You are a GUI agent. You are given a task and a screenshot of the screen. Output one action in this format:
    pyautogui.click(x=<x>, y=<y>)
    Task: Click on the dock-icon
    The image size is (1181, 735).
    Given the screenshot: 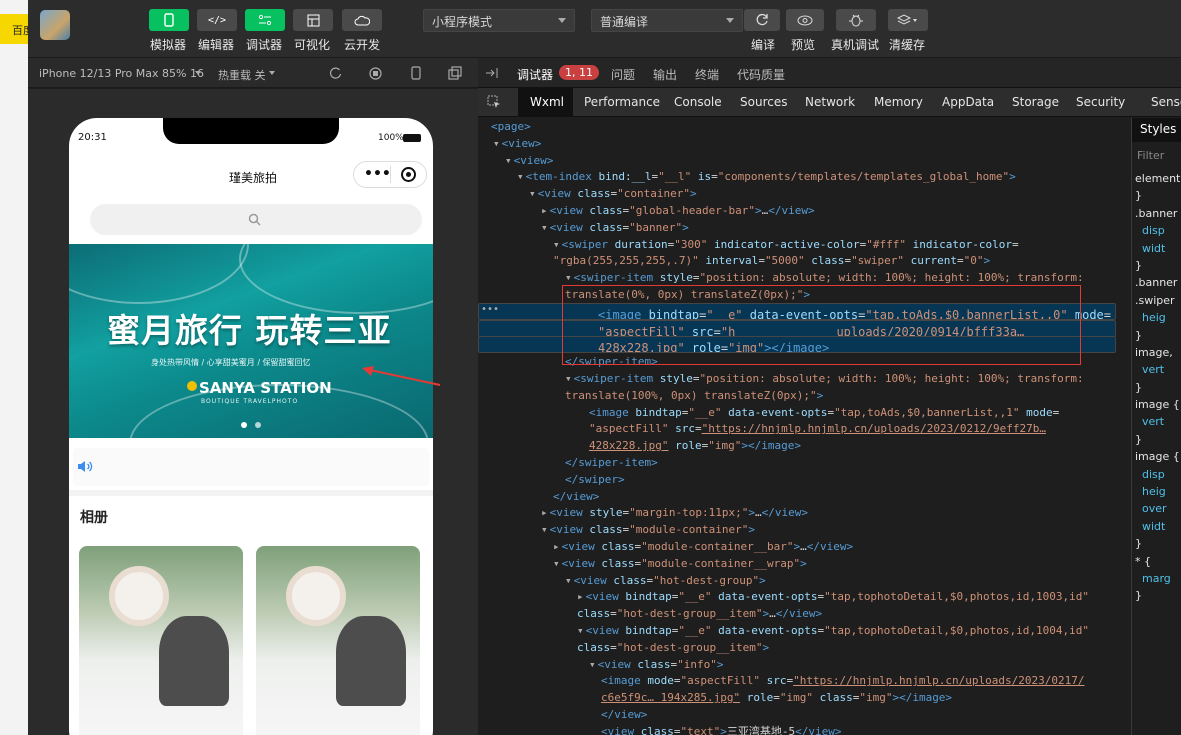 What is the action you would take?
    pyautogui.click(x=492, y=73)
    